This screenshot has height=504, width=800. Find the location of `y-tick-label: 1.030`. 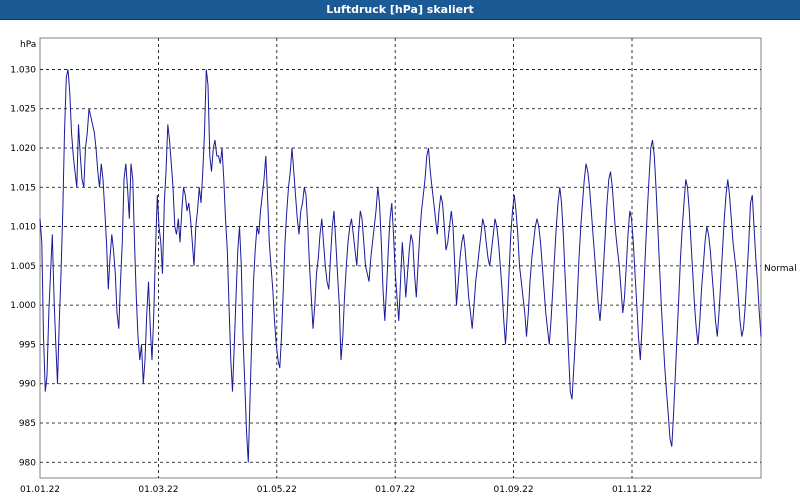

y-tick-label: 1.030 is located at coordinates (23, 70).